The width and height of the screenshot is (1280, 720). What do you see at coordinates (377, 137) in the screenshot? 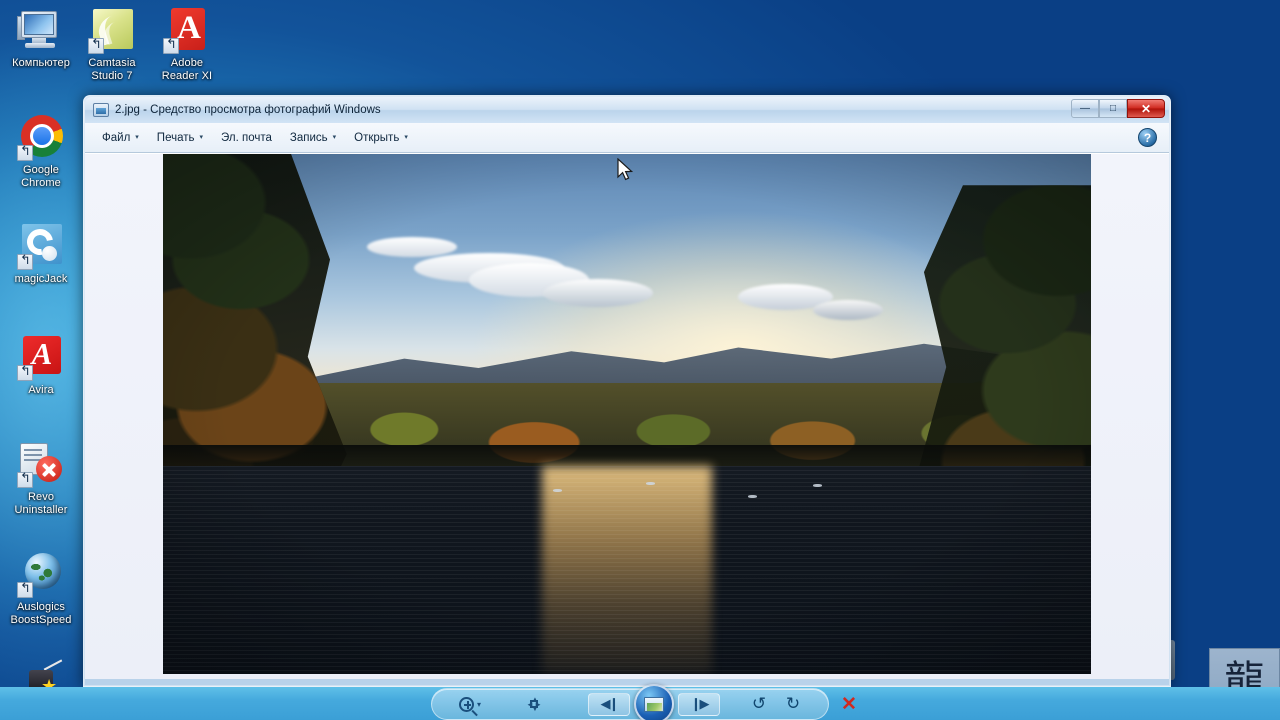
I see `menu-label: Открыть` at bounding box center [377, 137].